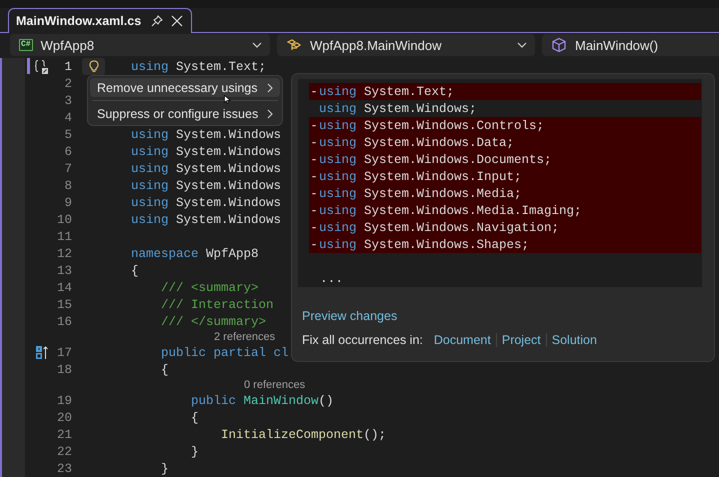 The image size is (719, 477). I want to click on preview-changes-link: Preview changes, so click(350, 316).